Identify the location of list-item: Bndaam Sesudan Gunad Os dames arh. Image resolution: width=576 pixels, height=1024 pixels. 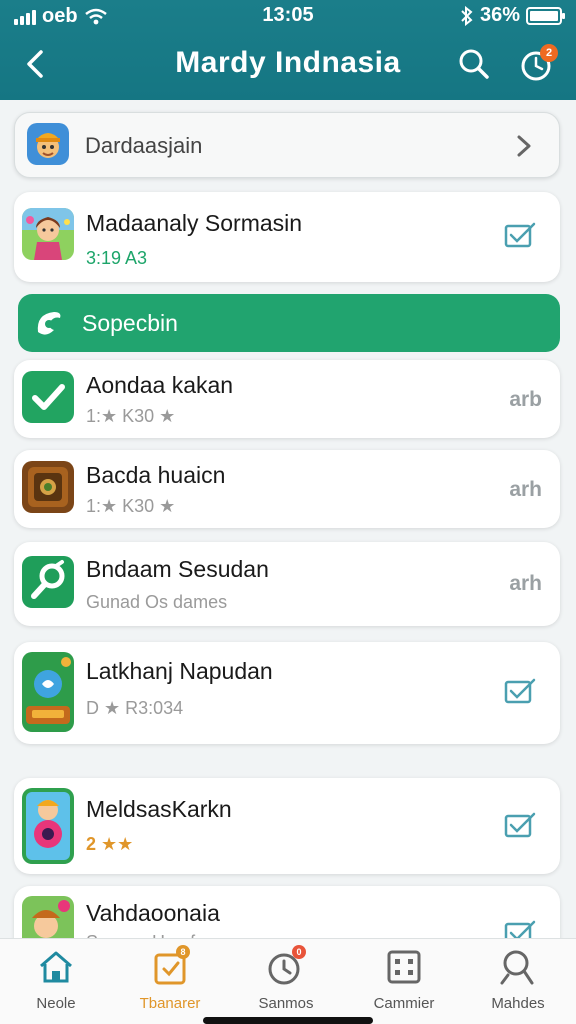
(287, 584).